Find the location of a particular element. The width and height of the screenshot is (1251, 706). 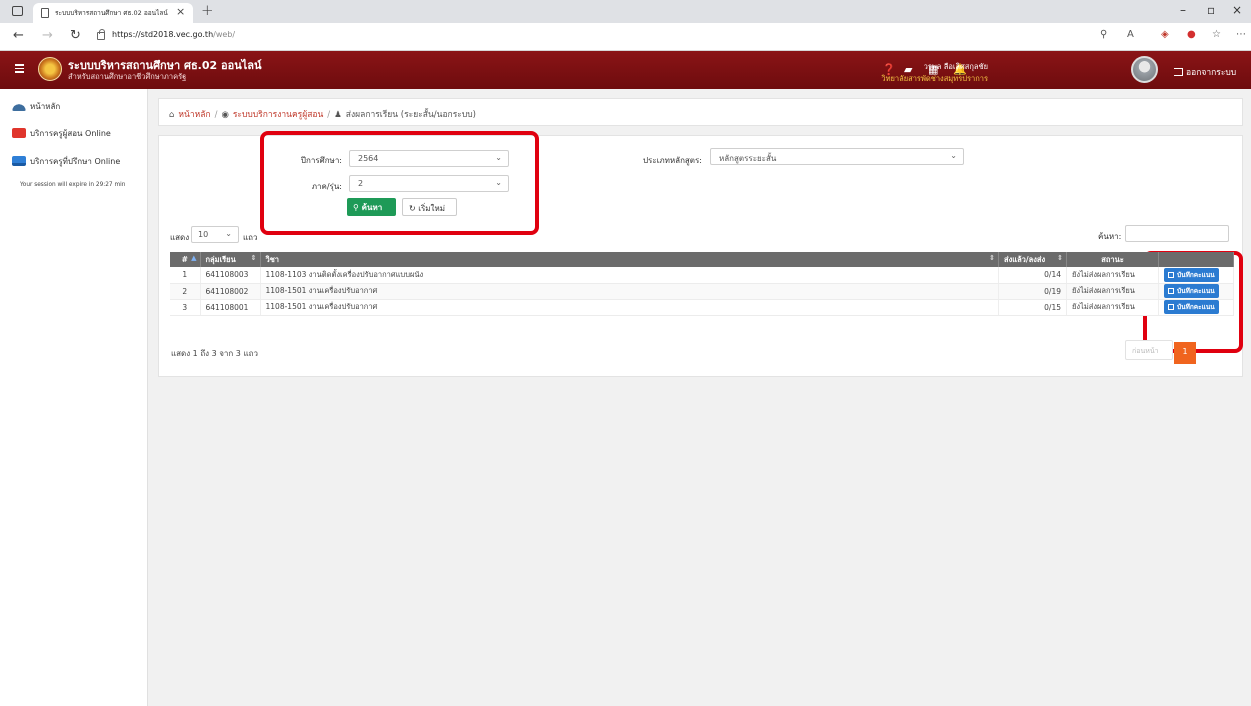

url-host: https://std2018.vec.go.th is located at coordinates (163, 34).